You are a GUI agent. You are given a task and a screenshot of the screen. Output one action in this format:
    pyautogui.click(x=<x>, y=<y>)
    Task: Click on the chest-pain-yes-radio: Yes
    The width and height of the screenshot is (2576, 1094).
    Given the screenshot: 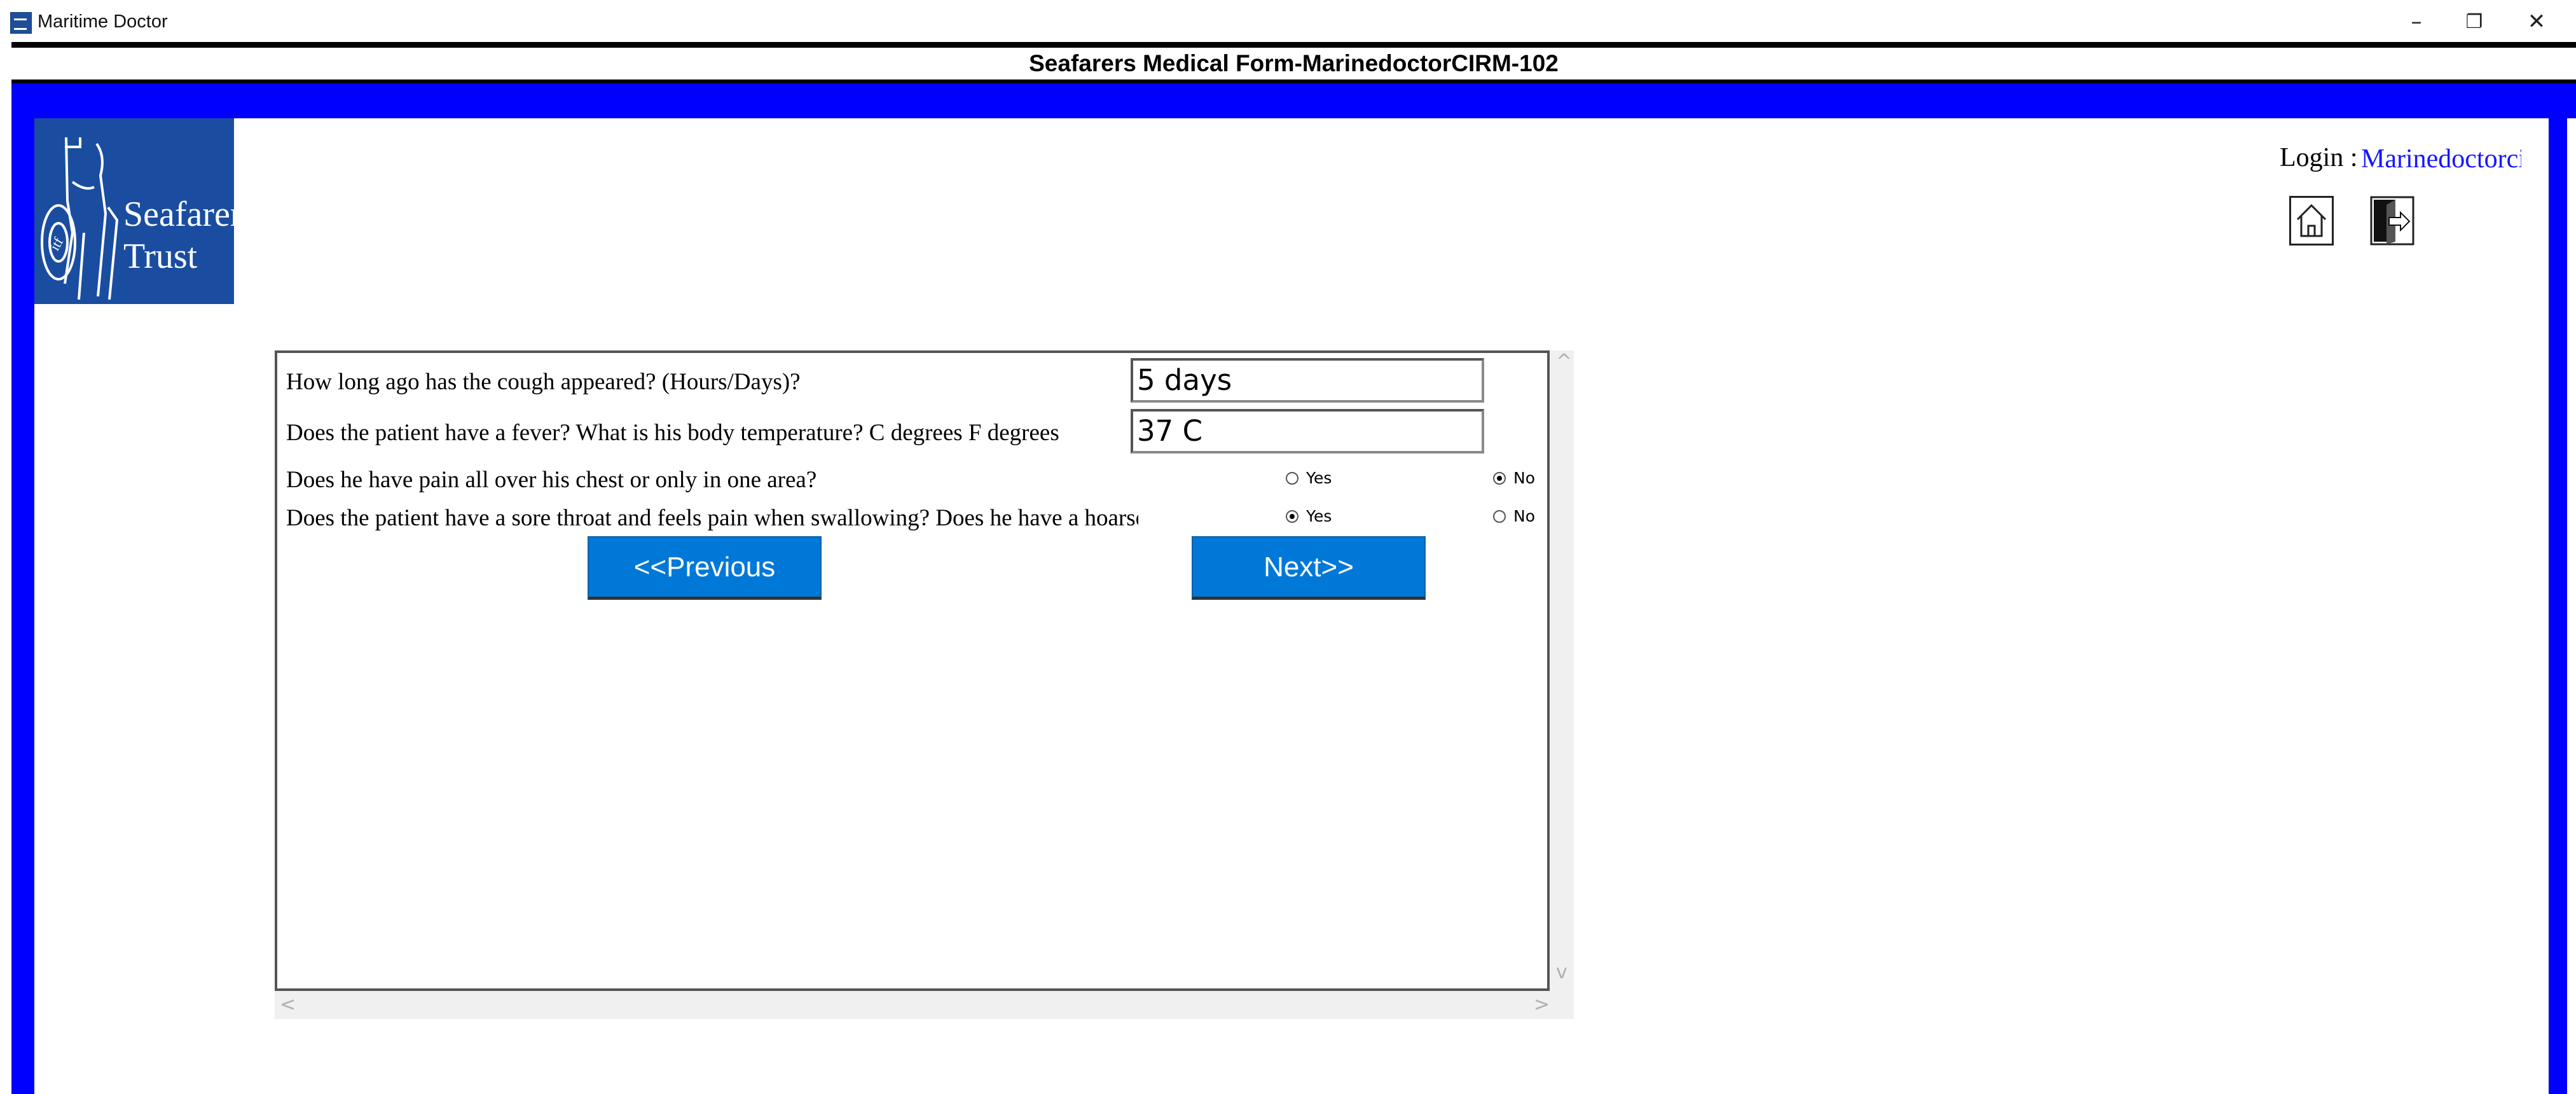 What is the action you would take?
    pyautogui.click(x=1309, y=478)
    